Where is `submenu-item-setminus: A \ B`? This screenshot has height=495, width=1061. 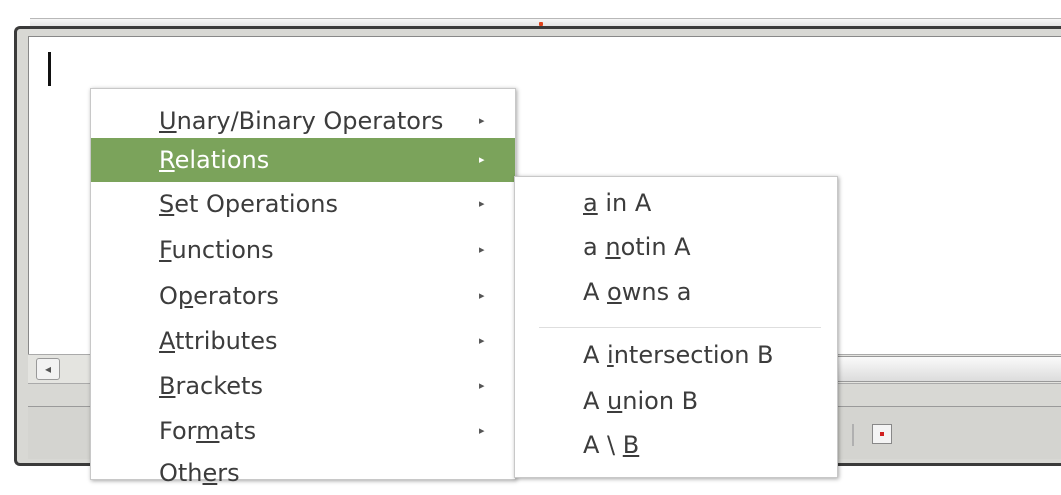
submenu-item-setminus: A \ B is located at coordinates (676, 445).